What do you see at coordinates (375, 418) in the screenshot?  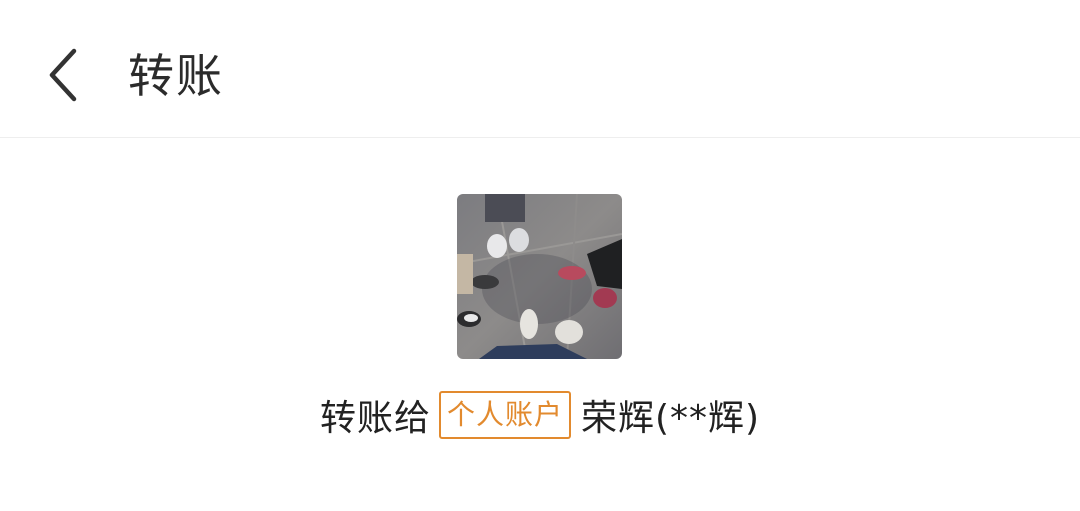 I see `transfer-to-label: 转账给` at bounding box center [375, 418].